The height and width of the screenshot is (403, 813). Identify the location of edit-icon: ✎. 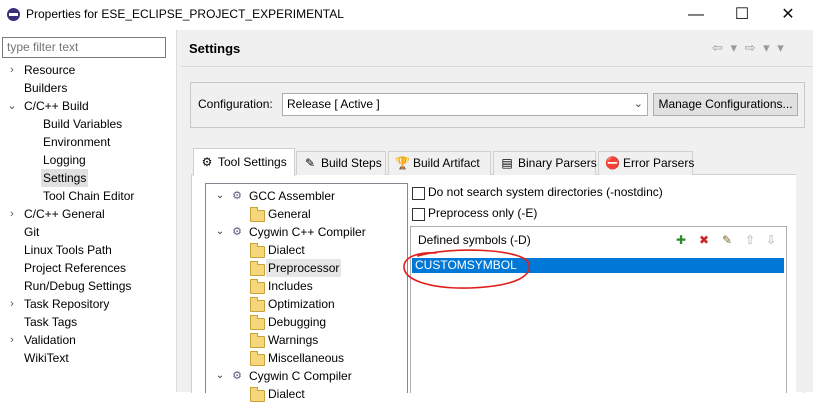
(727, 240).